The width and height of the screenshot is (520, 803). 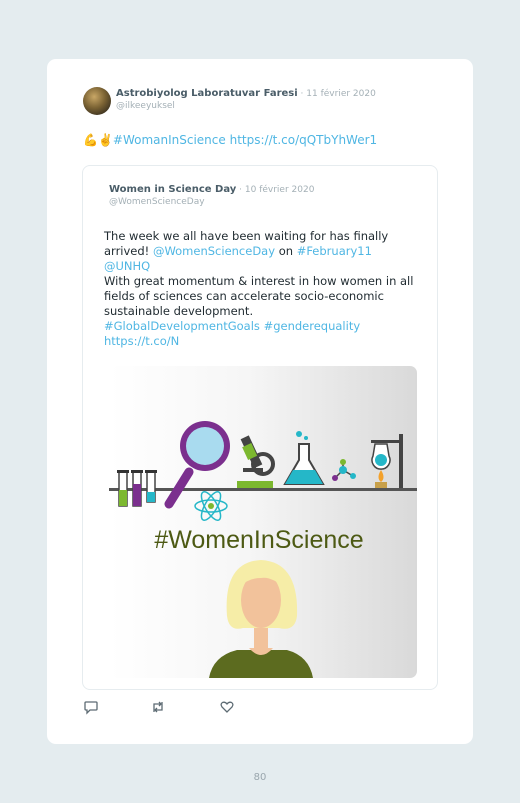 What do you see at coordinates (280, 190) in the screenshot?
I see `quoted-date: 10 février 2020` at bounding box center [280, 190].